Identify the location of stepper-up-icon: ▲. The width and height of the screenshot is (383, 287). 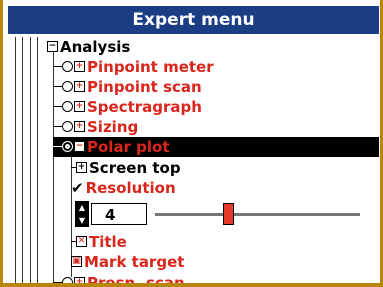
(82, 207).